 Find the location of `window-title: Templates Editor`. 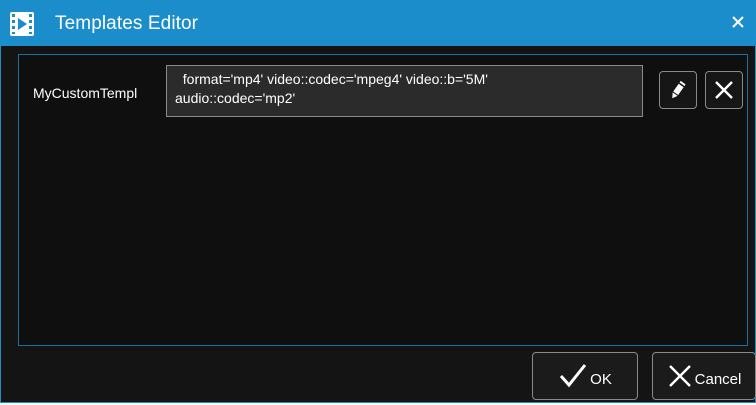

window-title: Templates Editor is located at coordinates (127, 23).